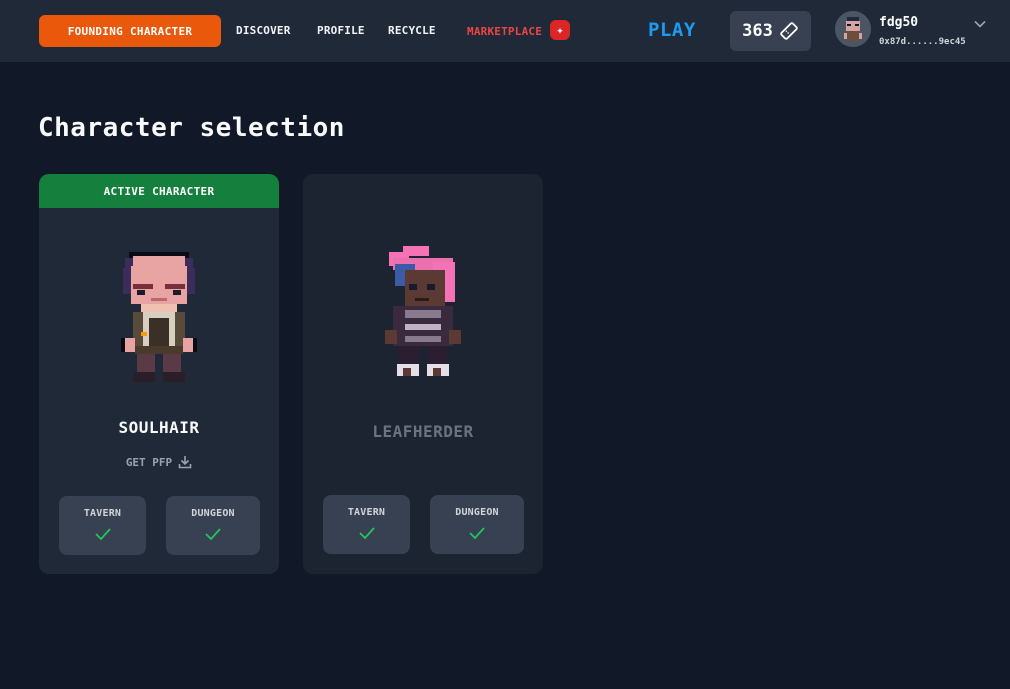  What do you see at coordinates (191, 128) in the screenshot?
I see `page-title: Character selection` at bounding box center [191, 128].